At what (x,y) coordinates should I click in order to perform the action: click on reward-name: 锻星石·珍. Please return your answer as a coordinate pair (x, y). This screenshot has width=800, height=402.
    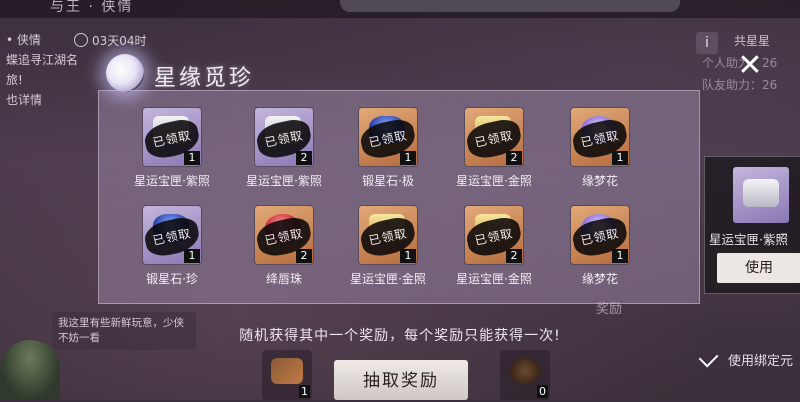
    Looking at the image, I should click on (172, 279).